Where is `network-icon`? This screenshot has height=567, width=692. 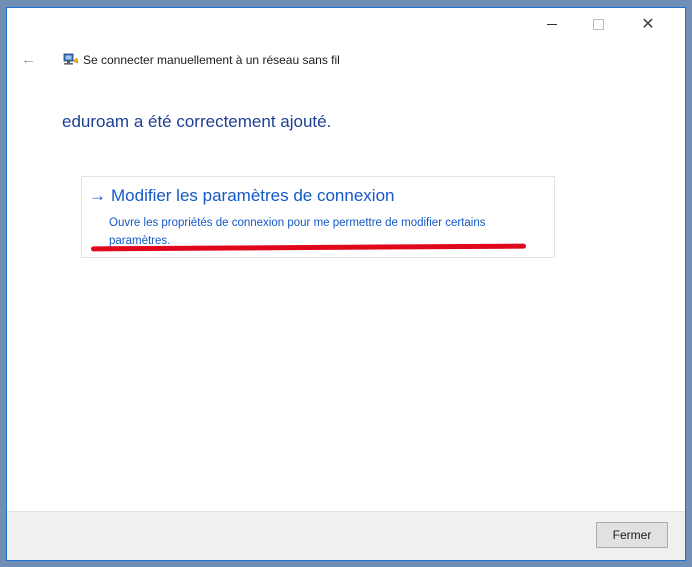
network-icon is located at coordinates (71, 59).